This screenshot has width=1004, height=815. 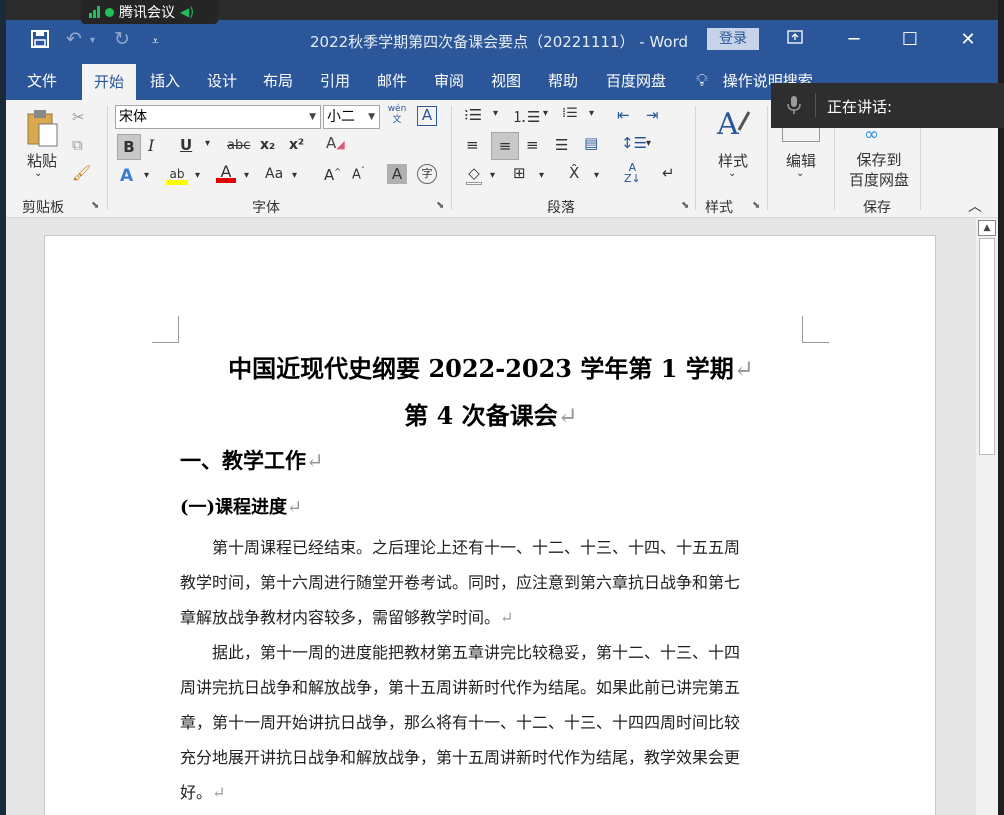 What do you see at coordinates (801, 134) in the screenshot?
I see `editing-icon` at bounding box center [801, 134].